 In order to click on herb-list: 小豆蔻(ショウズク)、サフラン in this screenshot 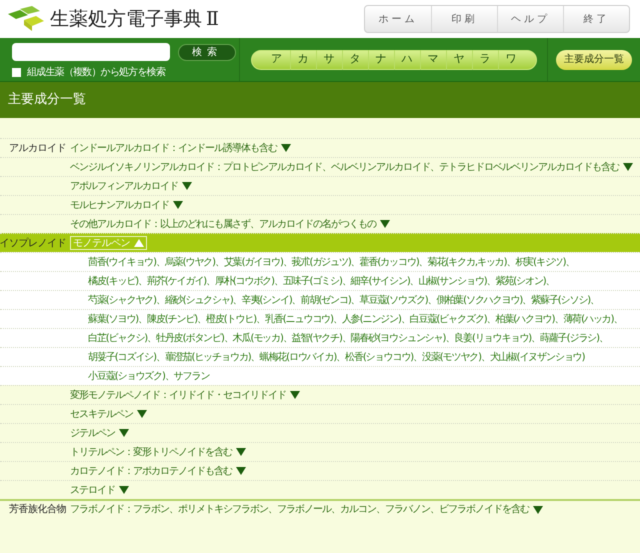, I will do `click(149, 376)`.